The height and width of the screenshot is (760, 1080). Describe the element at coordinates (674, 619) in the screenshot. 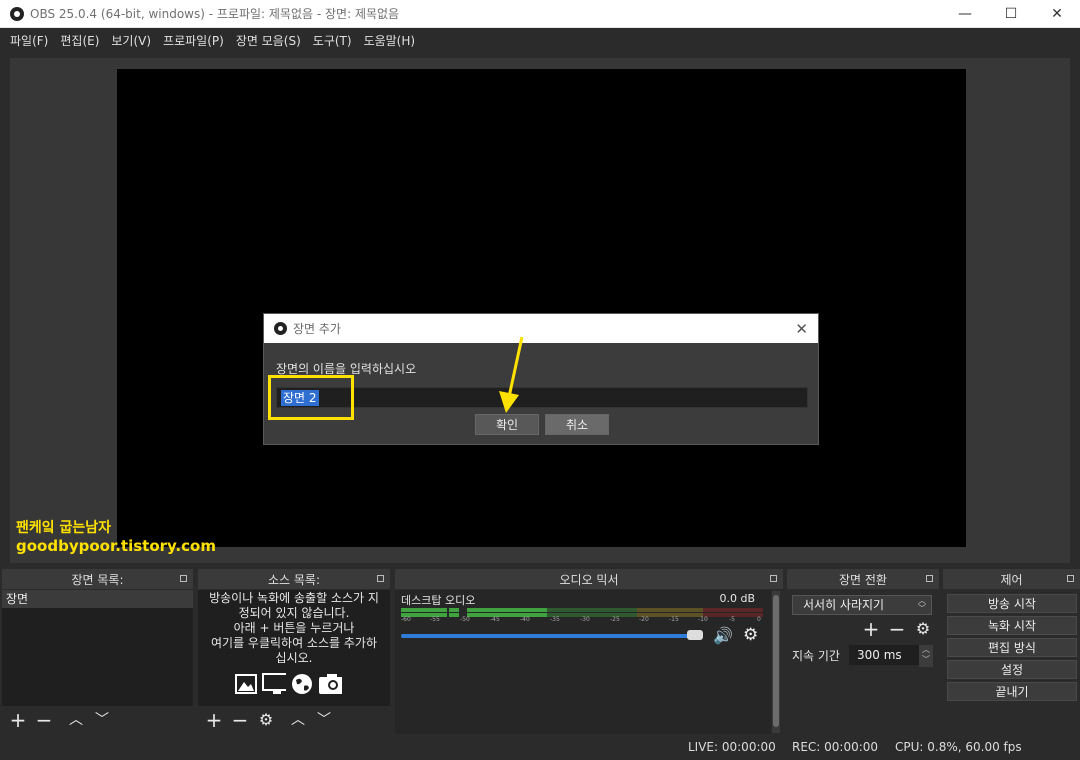

I see `tick-label: -15` at that location.